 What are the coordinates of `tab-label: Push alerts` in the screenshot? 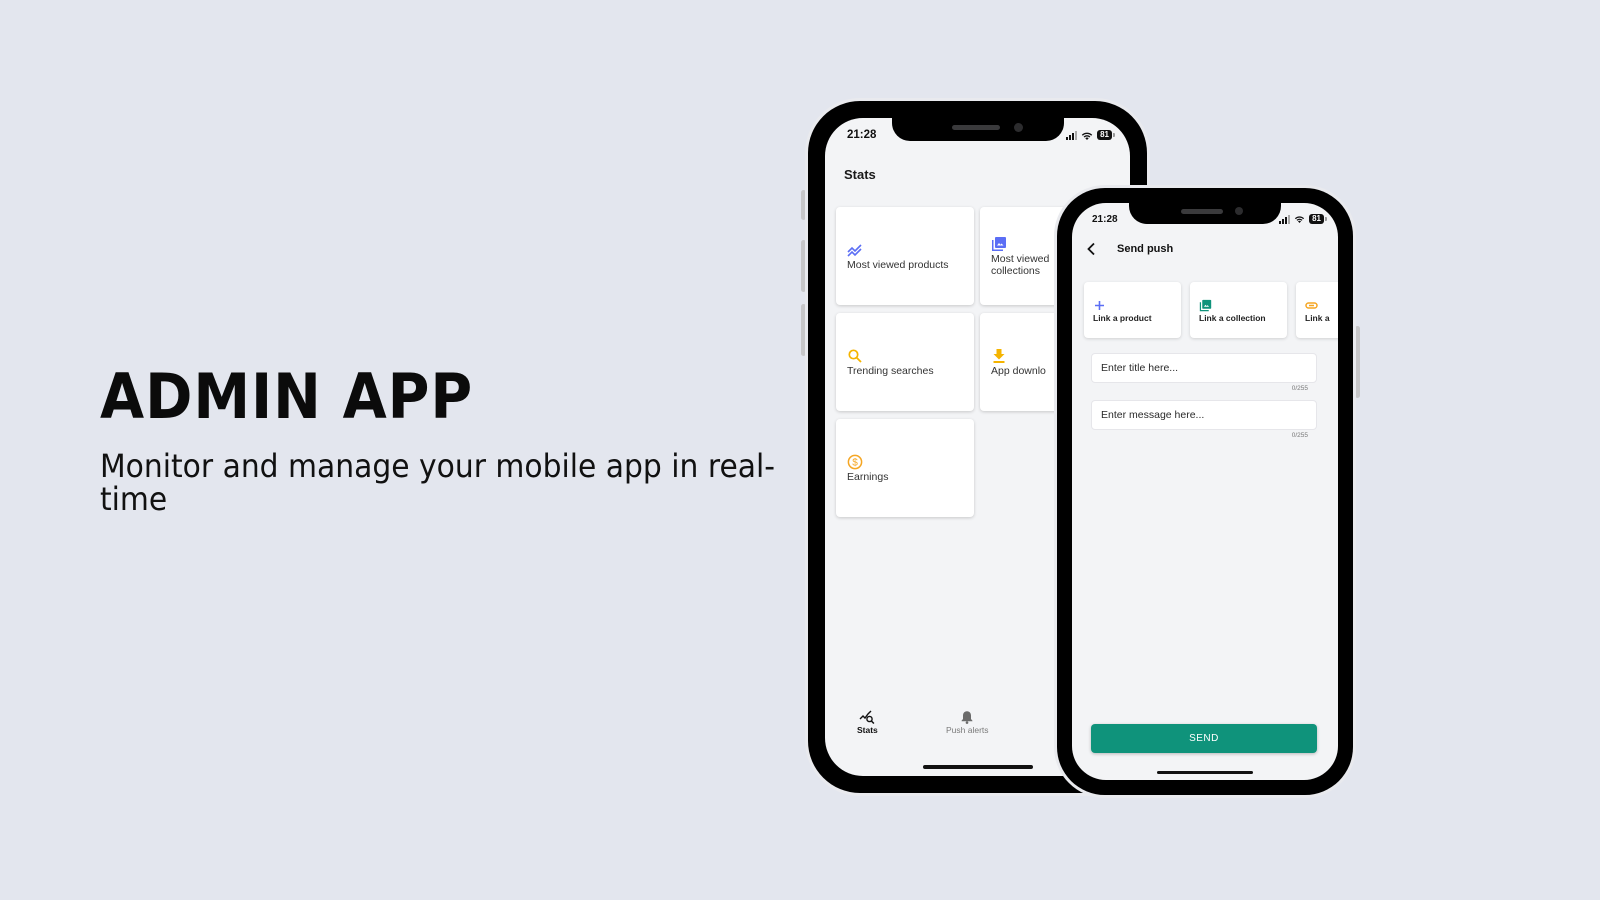 It's located at (967, 730).